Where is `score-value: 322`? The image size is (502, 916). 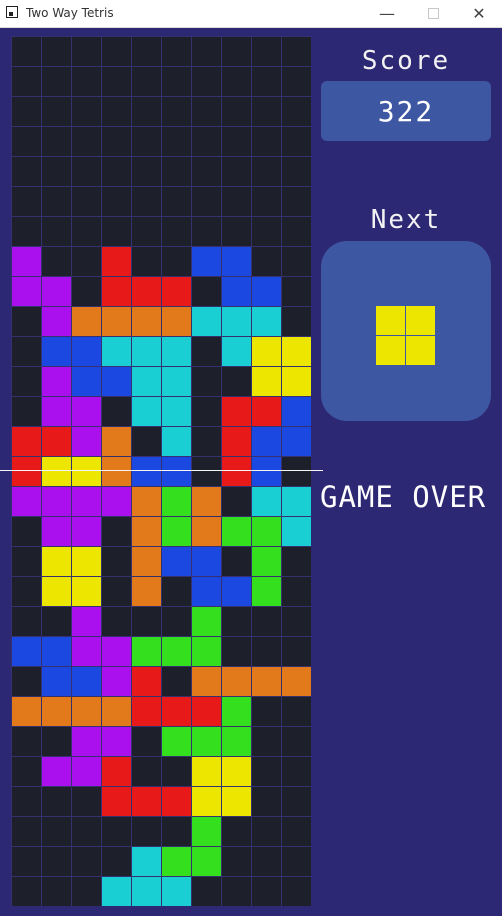
score-value: 322 is located at coordinates (406, 111).